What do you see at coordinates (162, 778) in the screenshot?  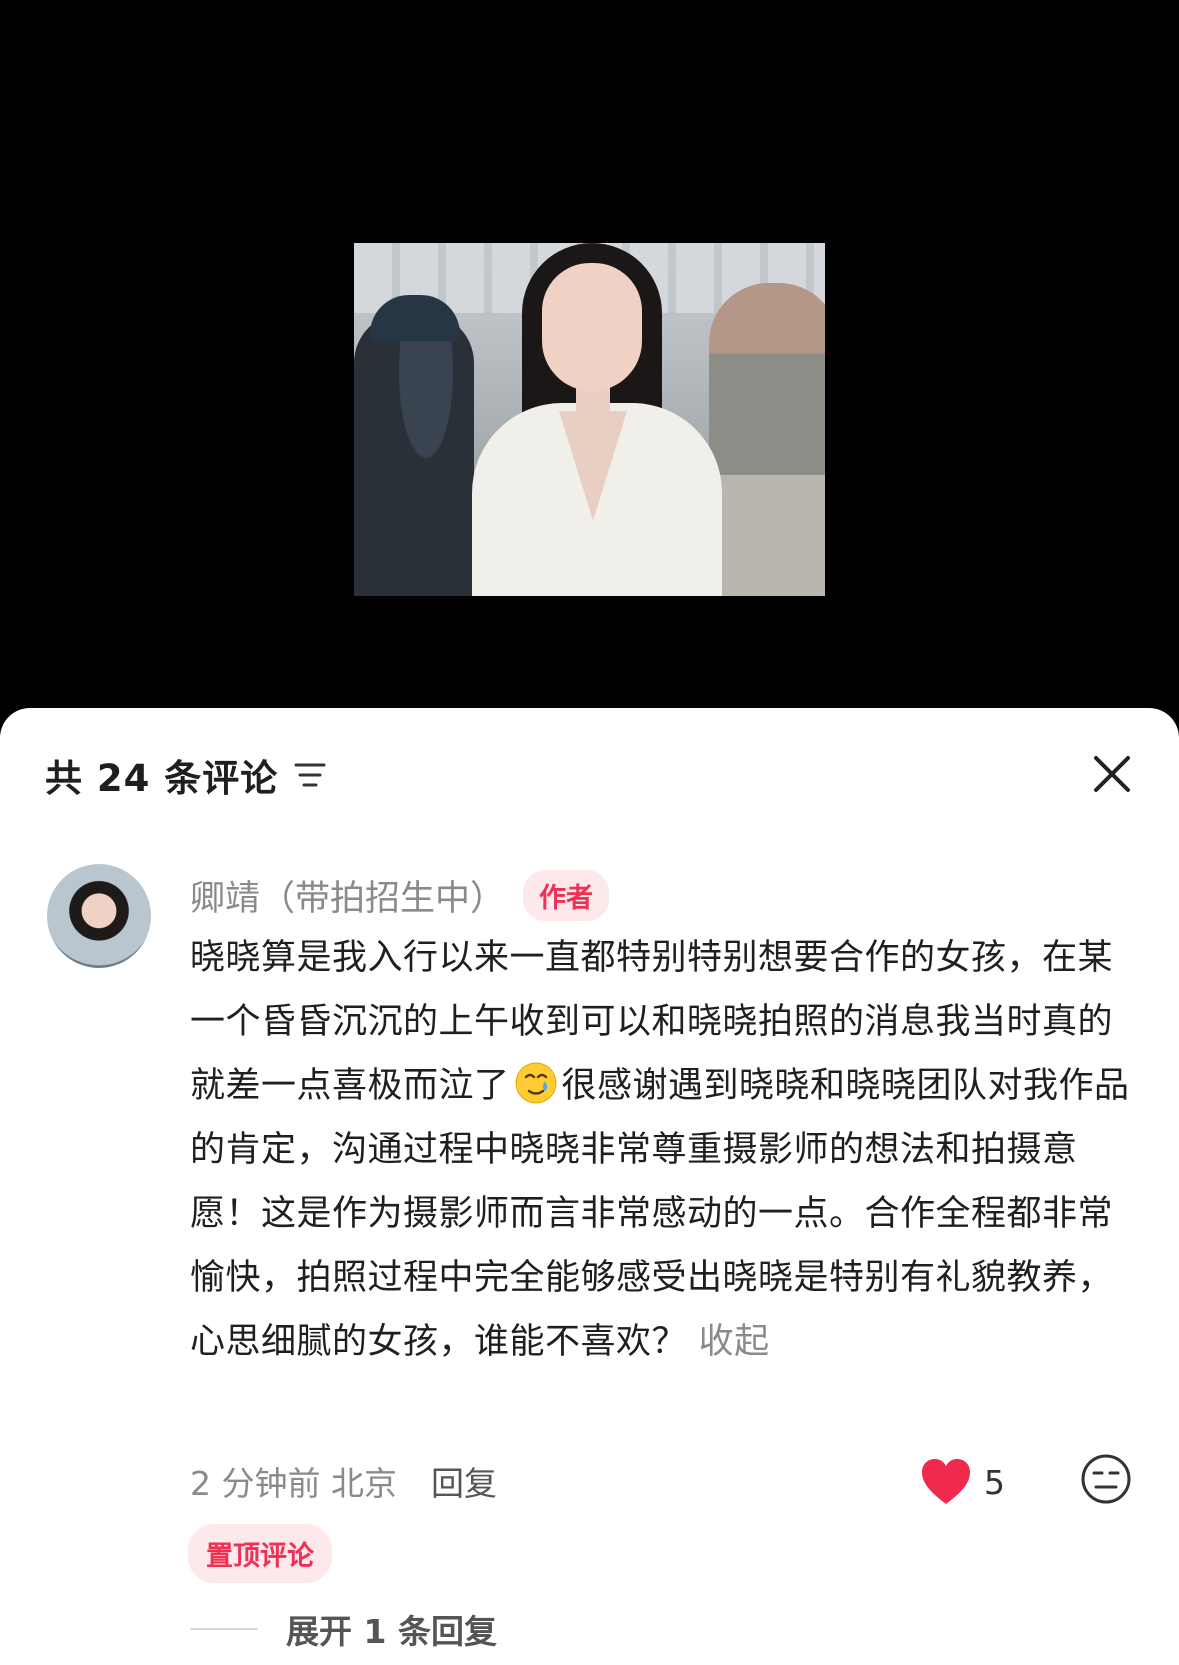 I see `comment-count: 共 24 条评论` at bounding box center [162, 778].